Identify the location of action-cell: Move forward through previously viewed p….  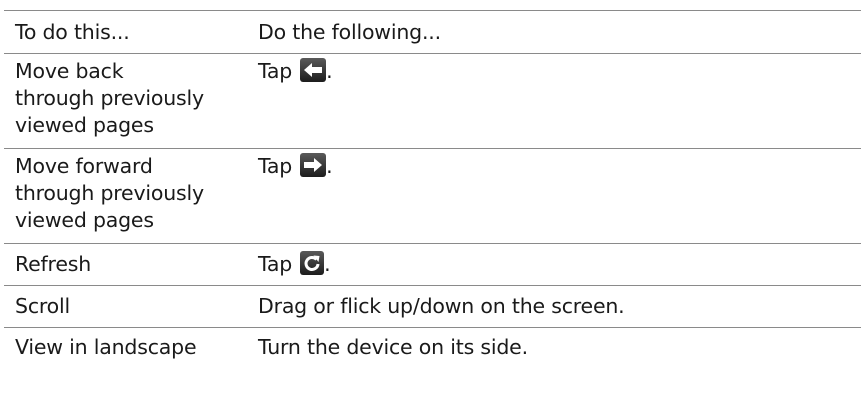
(122, 193).